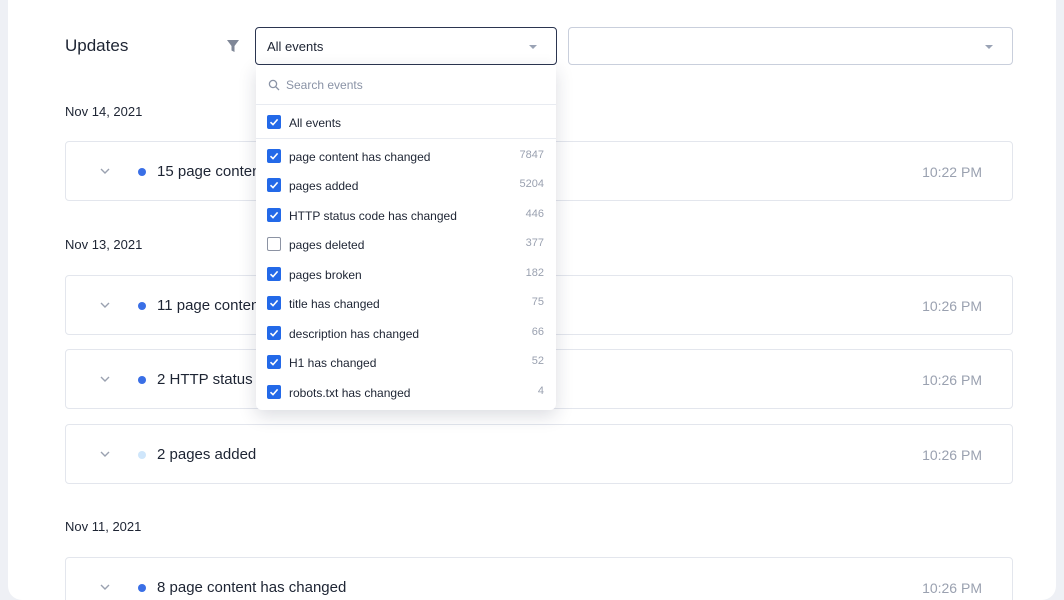  What do you see at coordinates (406, 273) in the screenshot?
I see `option-row: pages broken 182` at bounding box center [406, 273].